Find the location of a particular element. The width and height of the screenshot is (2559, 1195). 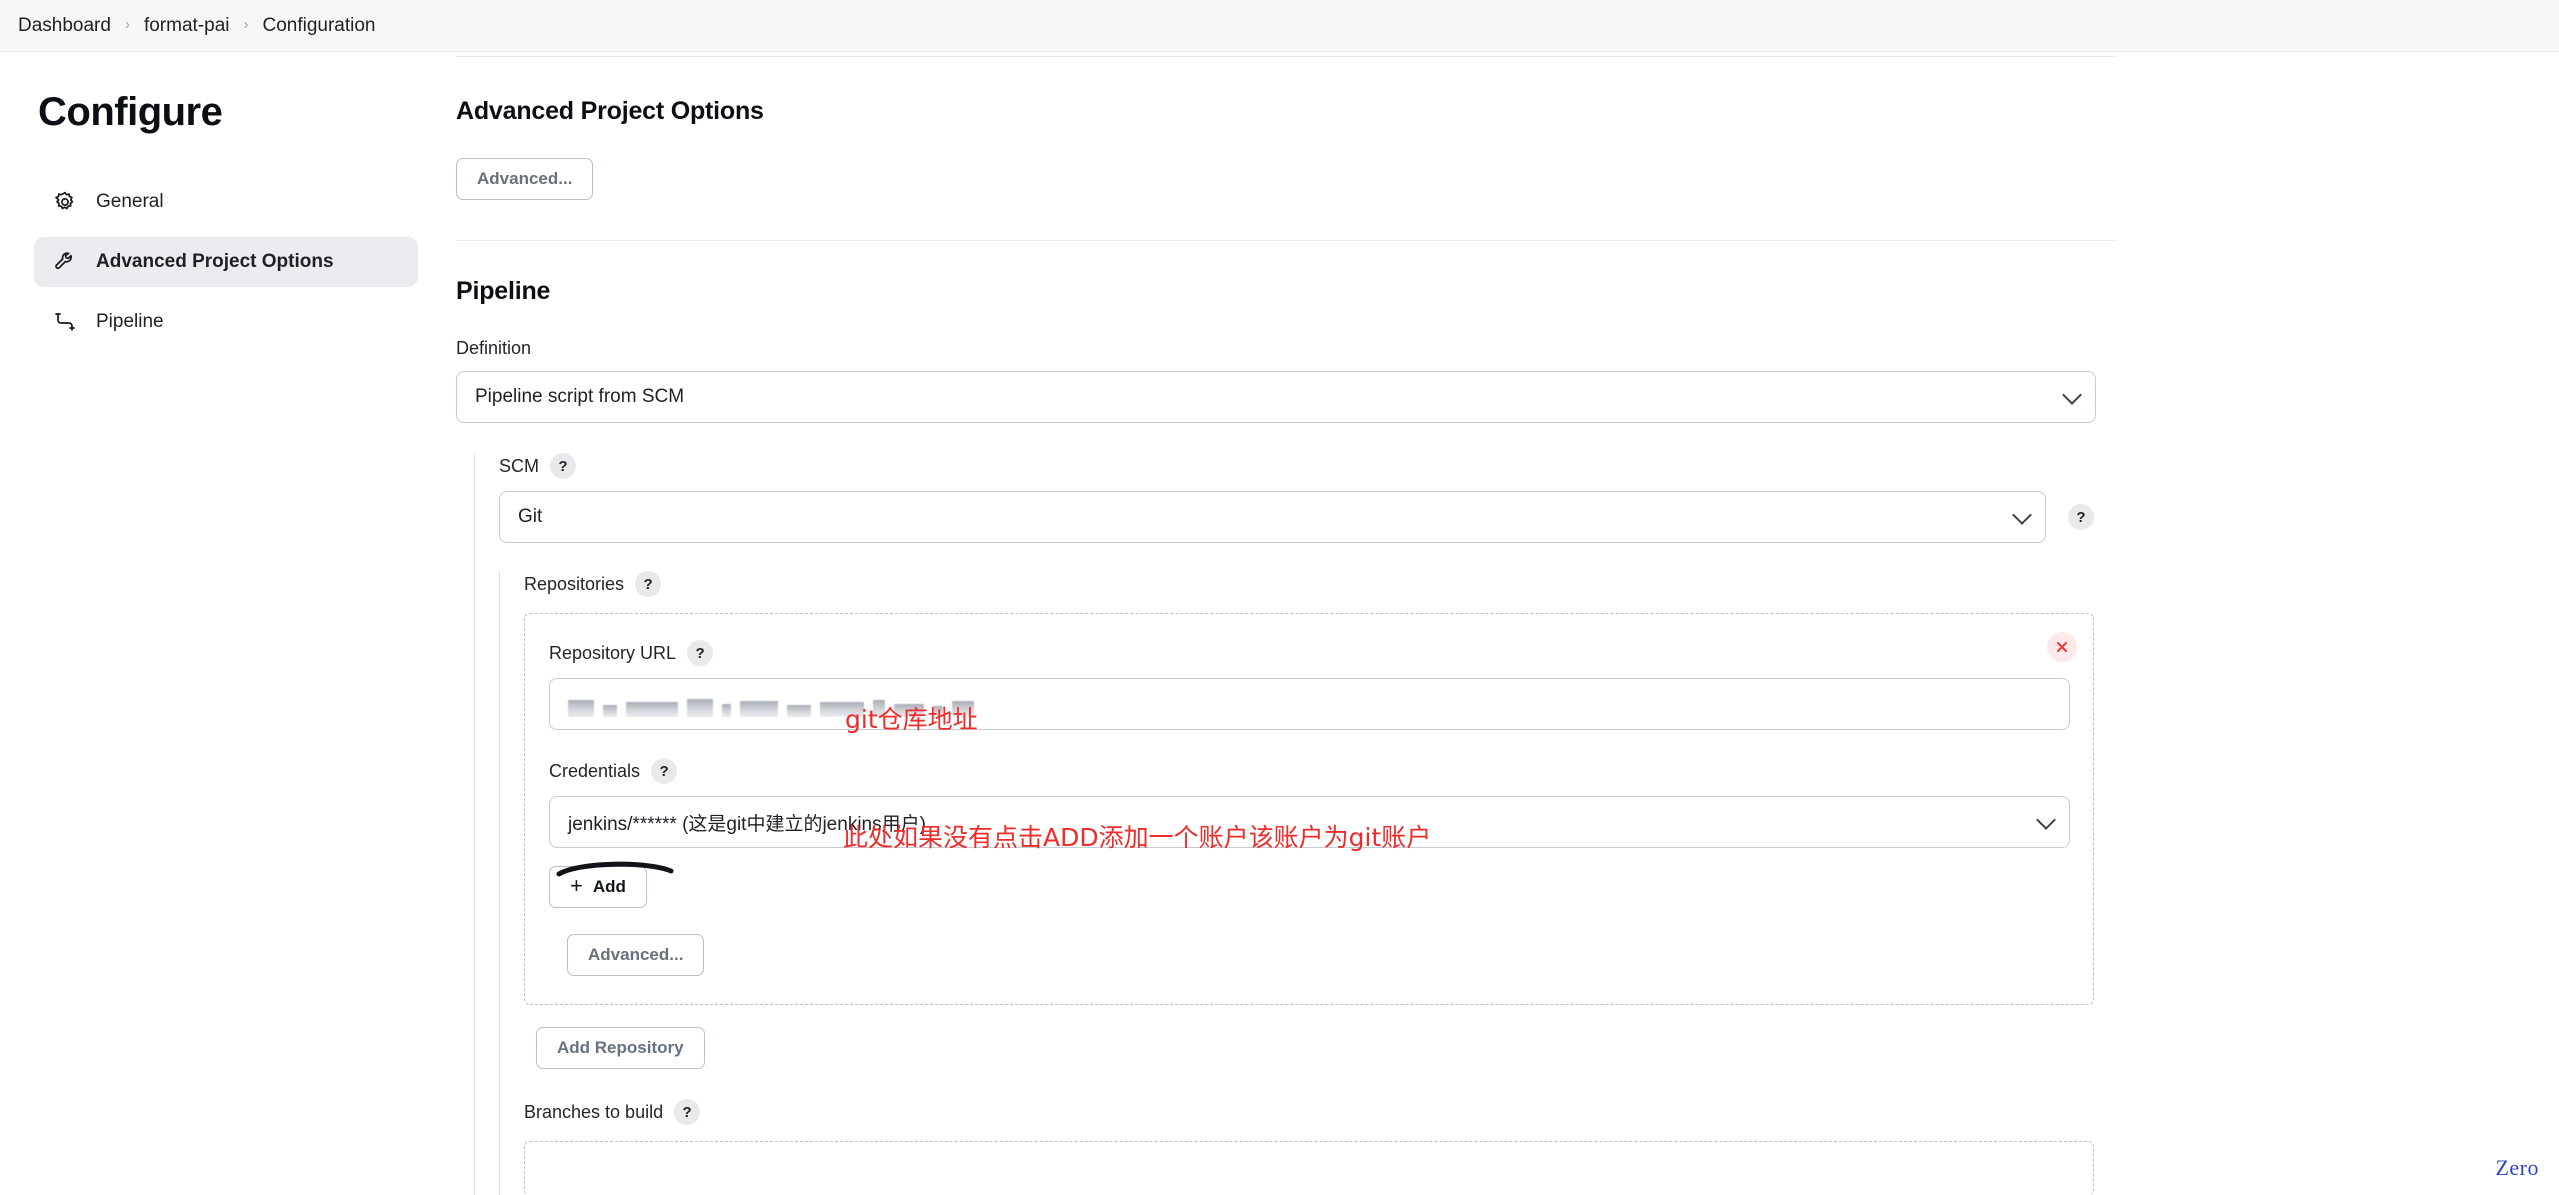

definition-select: Pipeline script from SCM is located at coordinates (1276, 397).